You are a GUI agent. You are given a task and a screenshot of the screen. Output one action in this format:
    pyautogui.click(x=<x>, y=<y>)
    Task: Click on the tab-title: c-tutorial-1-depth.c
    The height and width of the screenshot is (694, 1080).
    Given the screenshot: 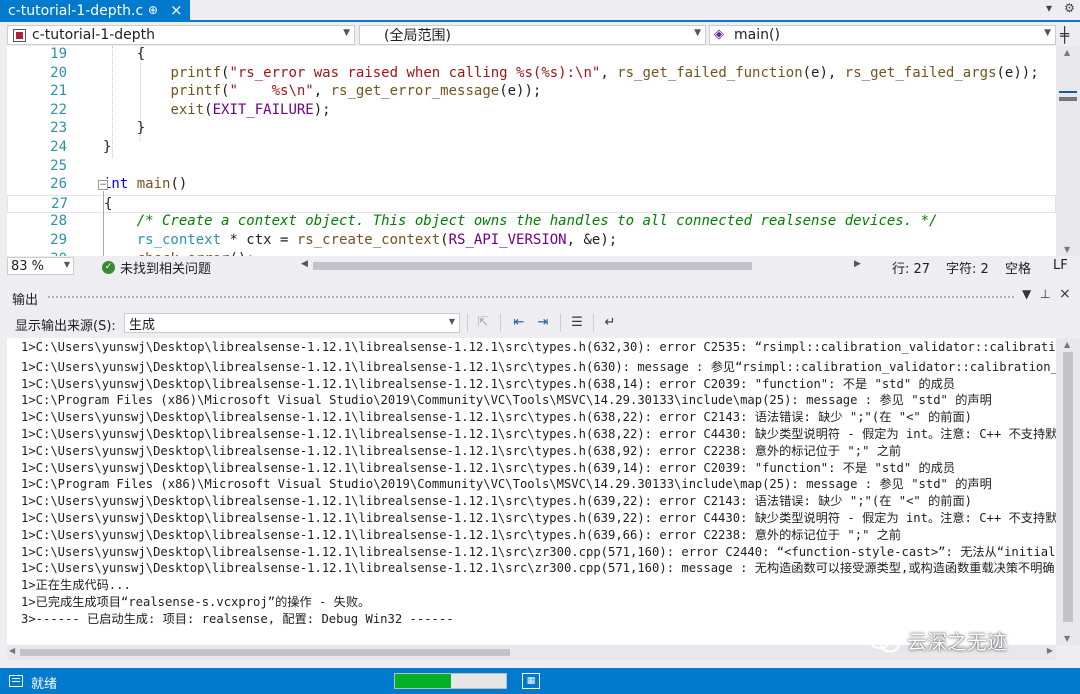 What is the action you would take?
    pyautogui.click(x=76, y=11)
    